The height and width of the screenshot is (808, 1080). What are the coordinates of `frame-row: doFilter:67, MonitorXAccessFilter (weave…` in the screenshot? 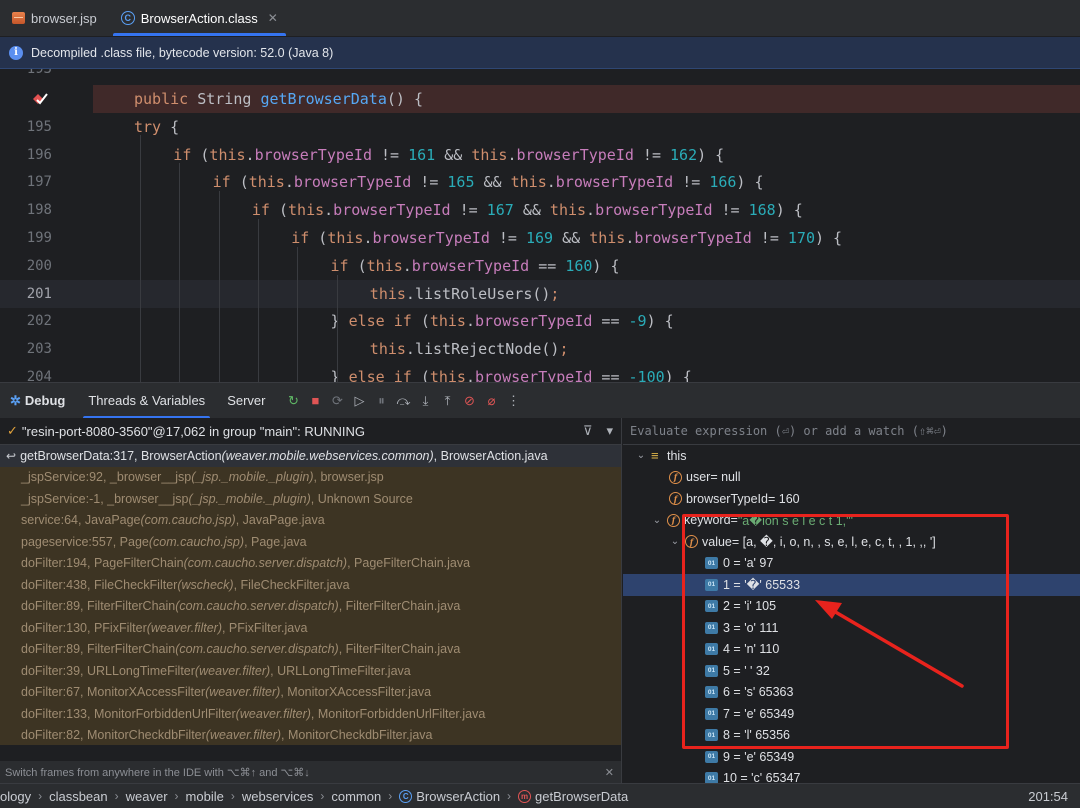 It's located at (310, 693).